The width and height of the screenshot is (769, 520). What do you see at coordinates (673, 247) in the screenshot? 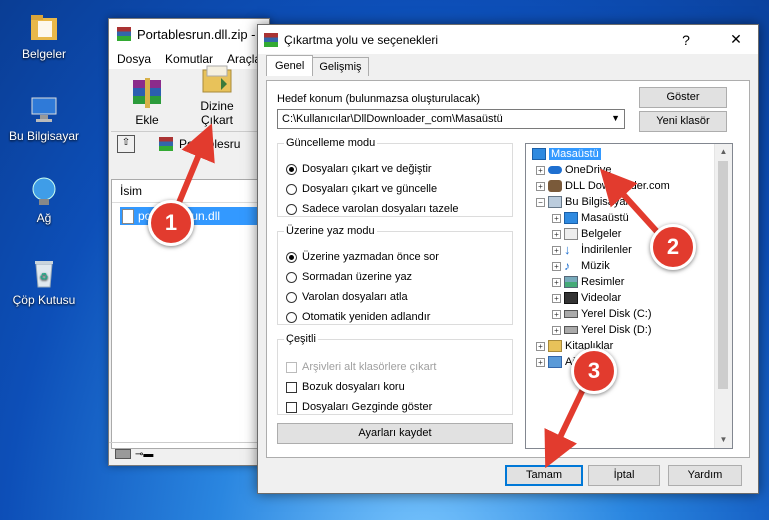
I see `annotation-badge-2: 2` at bounding box center [673, 247].